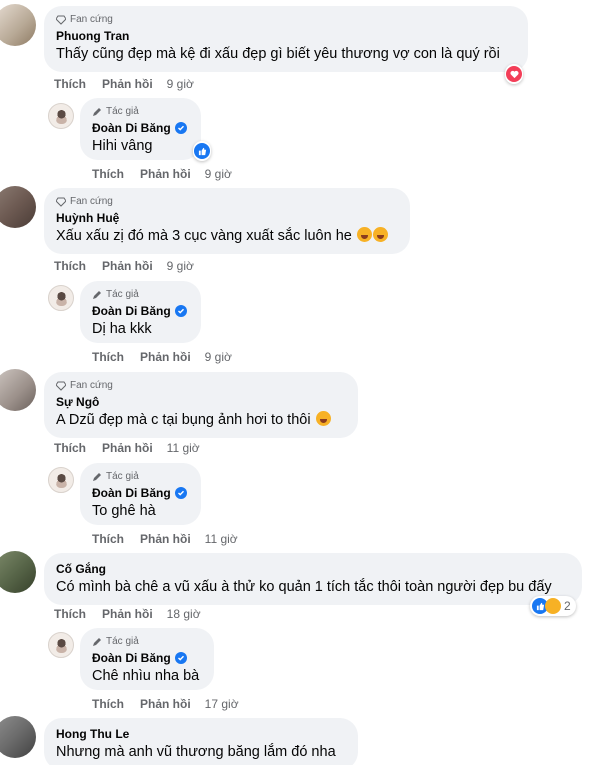  What do you see at coordinates (227, 218) in the screenshot?
I see `commenter-name: Huỳnh Huệ` at bounding box center [227, 218].